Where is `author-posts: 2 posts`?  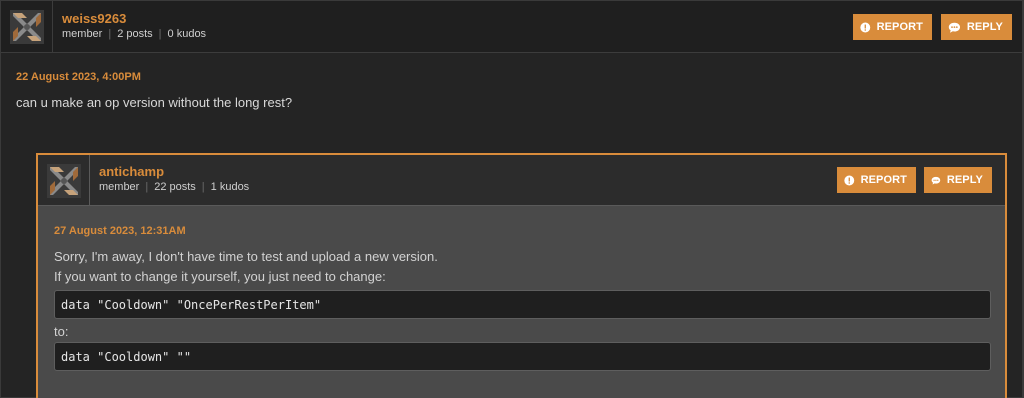
author-posts: 2 posts is located at coordinates (135, 34).